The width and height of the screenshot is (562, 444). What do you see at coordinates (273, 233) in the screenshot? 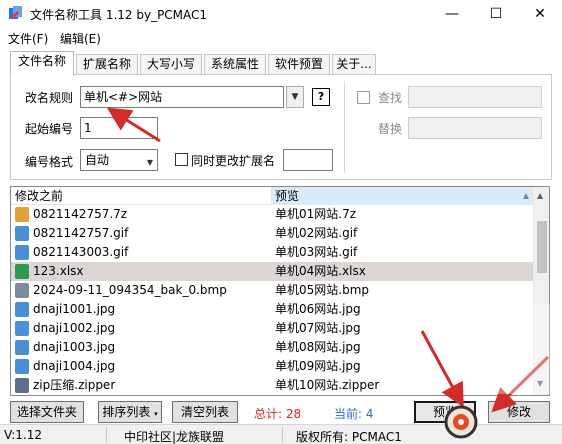
I see `list-item: 0821142757.gif 单机02网站.gif` at bounding box center [273, 233].